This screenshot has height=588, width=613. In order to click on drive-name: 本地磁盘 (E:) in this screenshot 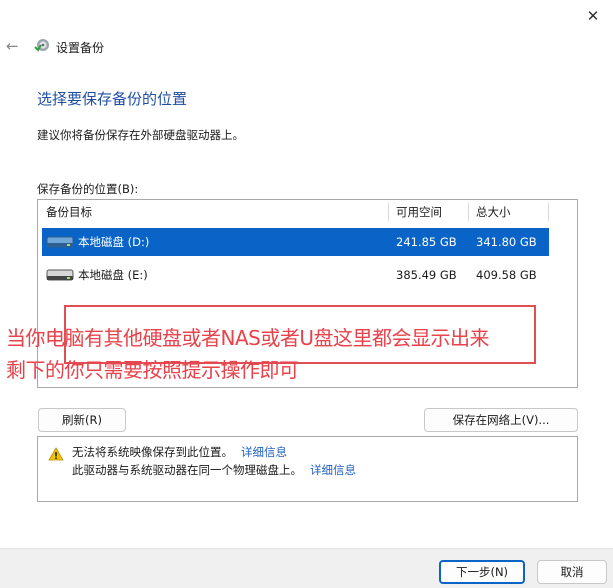, I will do `click(113, 275)`.